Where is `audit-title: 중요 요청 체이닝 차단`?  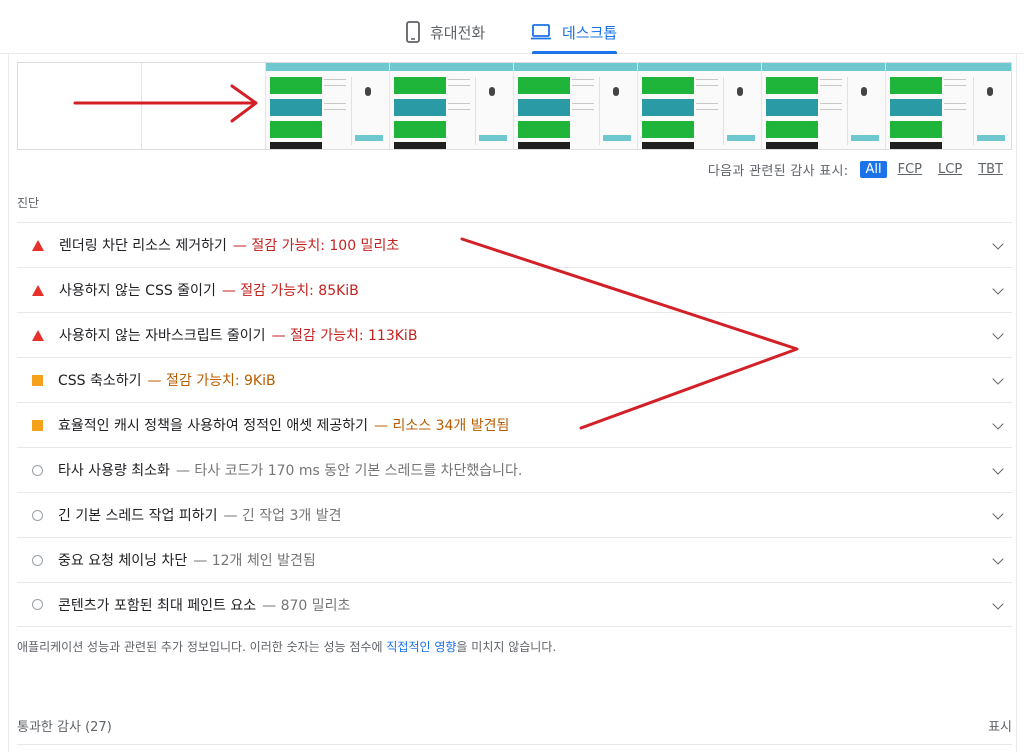
audit-title: 중요 요청 체이닝 차단 is located at coordinates (123, 561).